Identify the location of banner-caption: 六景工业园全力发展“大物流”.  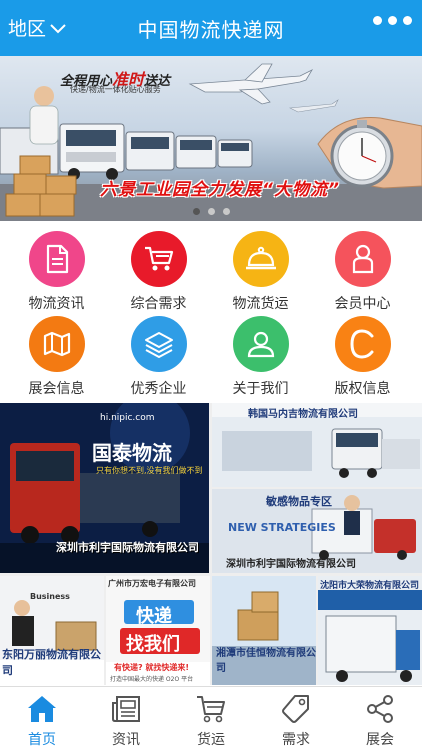
(220, 190).